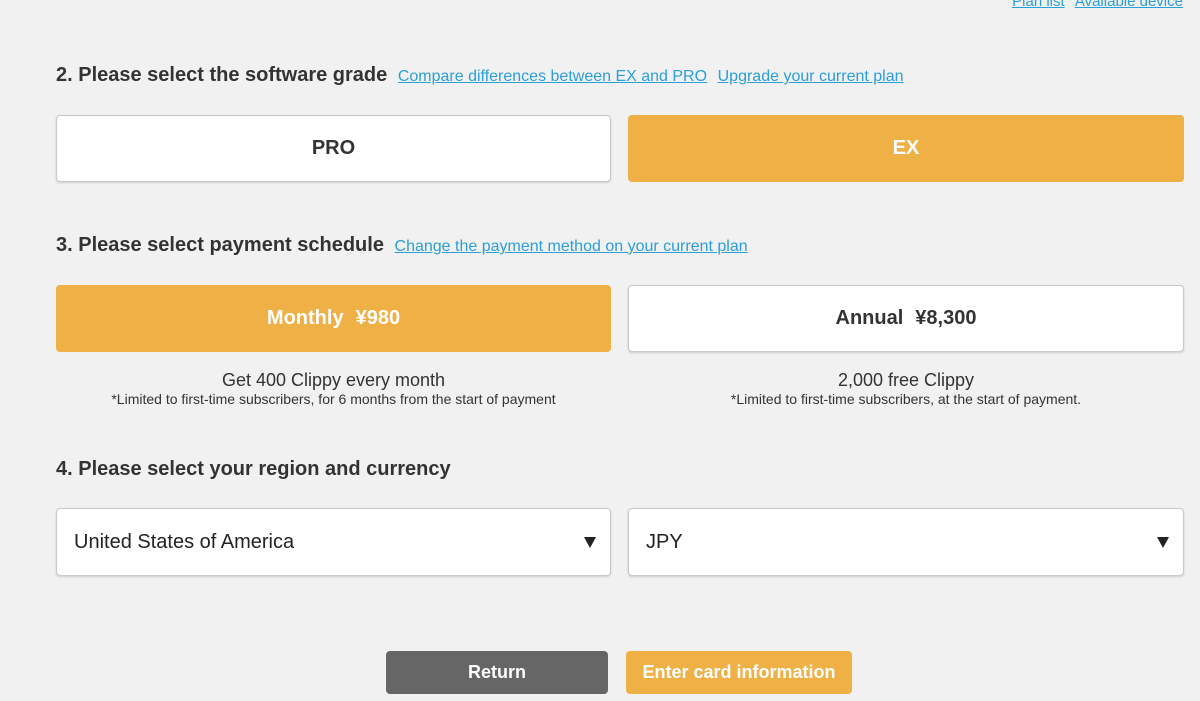 The height and width of the screenshot is (701, 1200). I want to click on annual-description-main: 2,000 free Clippy, so click(906, 380).